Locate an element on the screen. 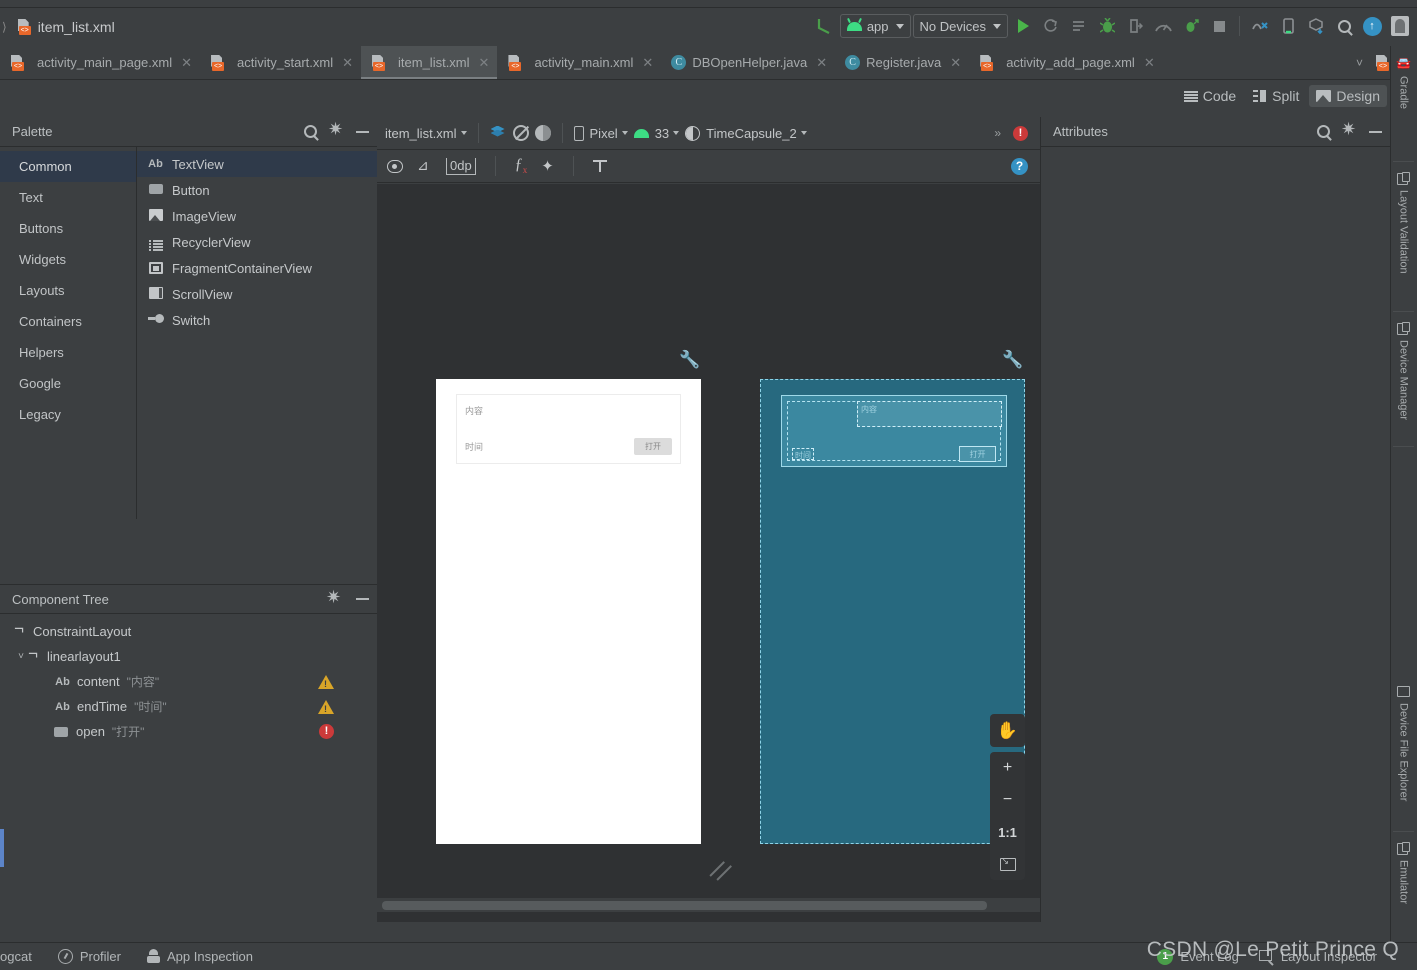  design-preview-rendered: 内容 时间 打开 is located at coordinates (568, 611).